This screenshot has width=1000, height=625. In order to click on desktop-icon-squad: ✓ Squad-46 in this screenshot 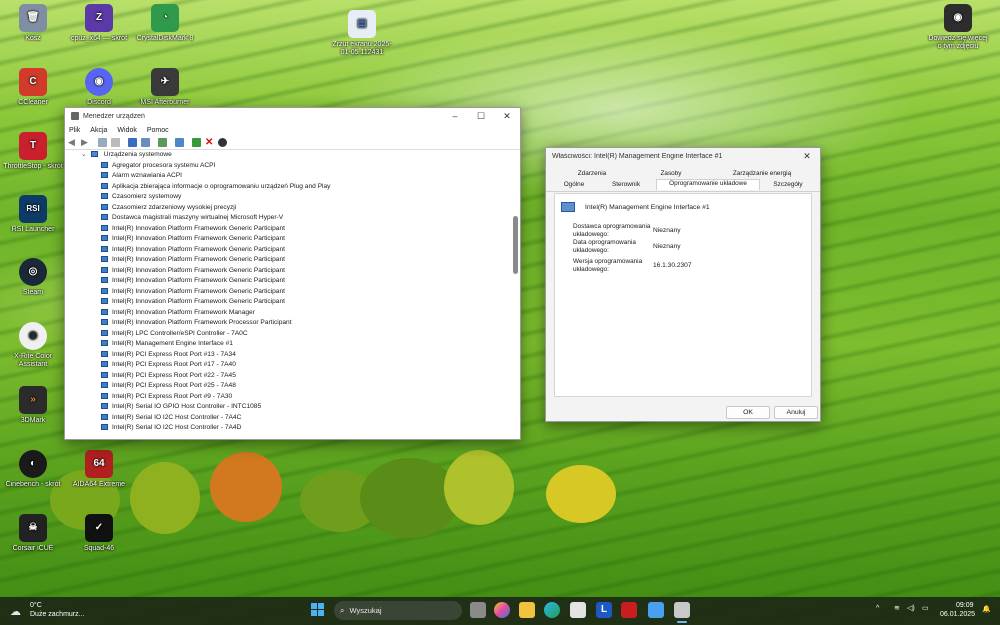, I will do `click(99, 533)`.